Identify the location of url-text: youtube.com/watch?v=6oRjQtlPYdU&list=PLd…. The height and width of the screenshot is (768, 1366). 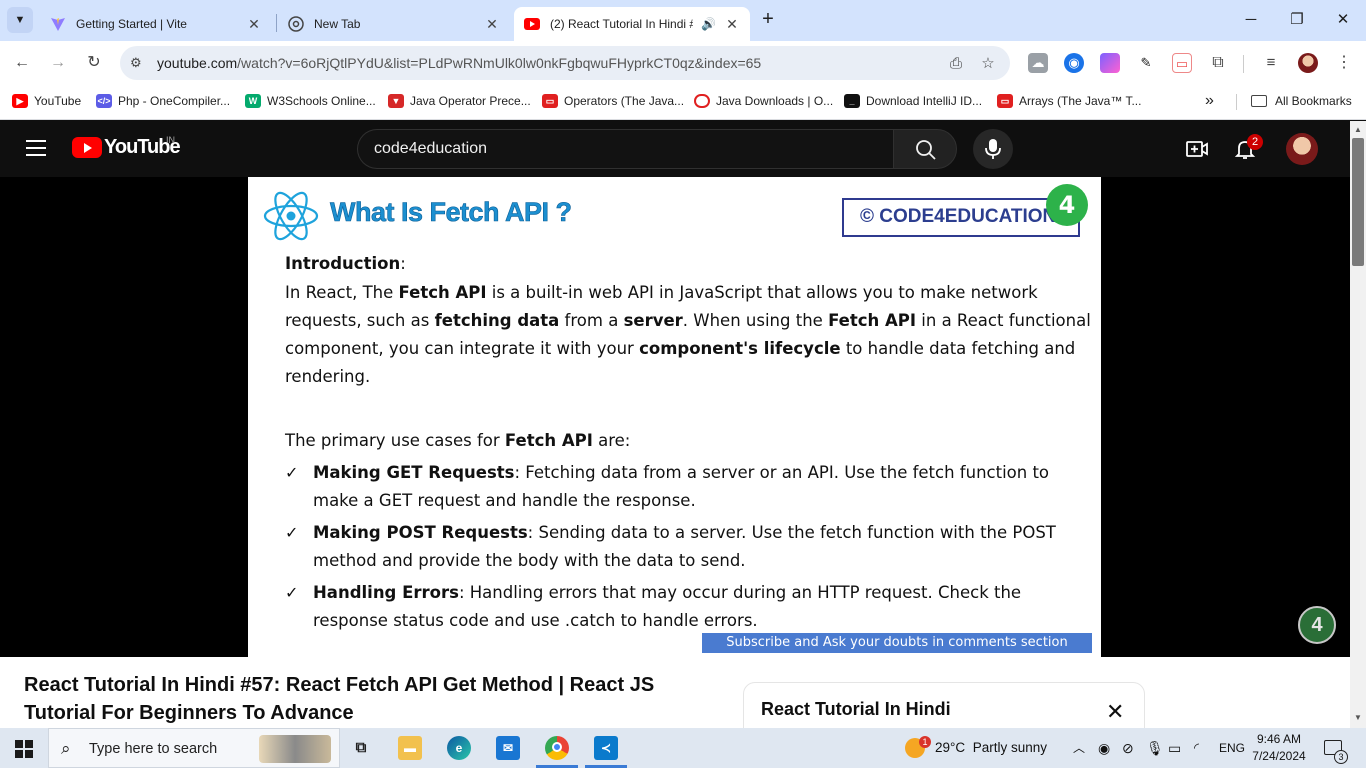
(459, 63).